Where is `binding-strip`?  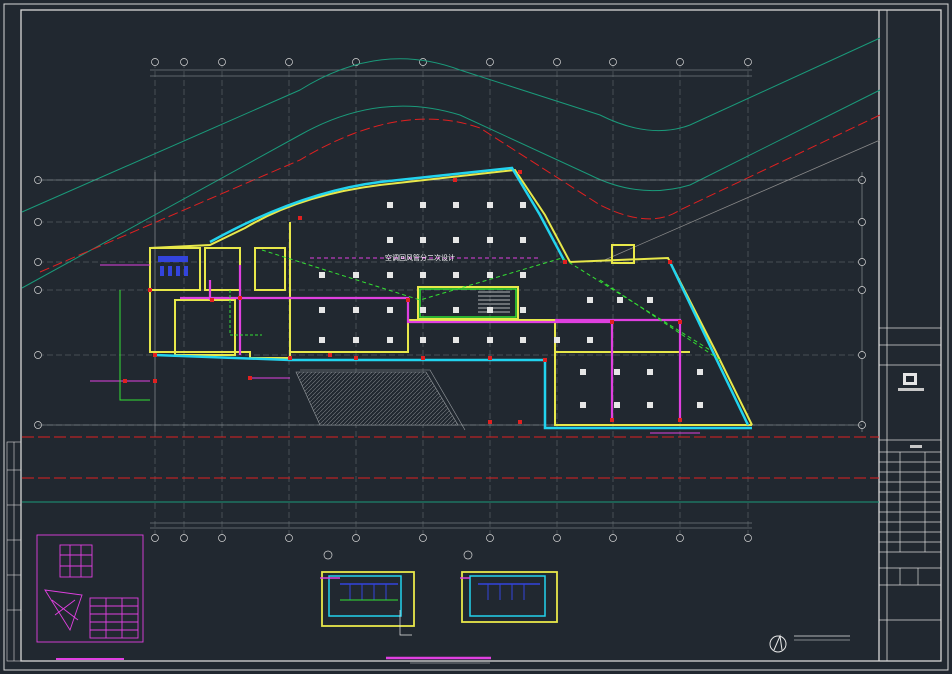 binding-strip is located at coordinates (14, 551).